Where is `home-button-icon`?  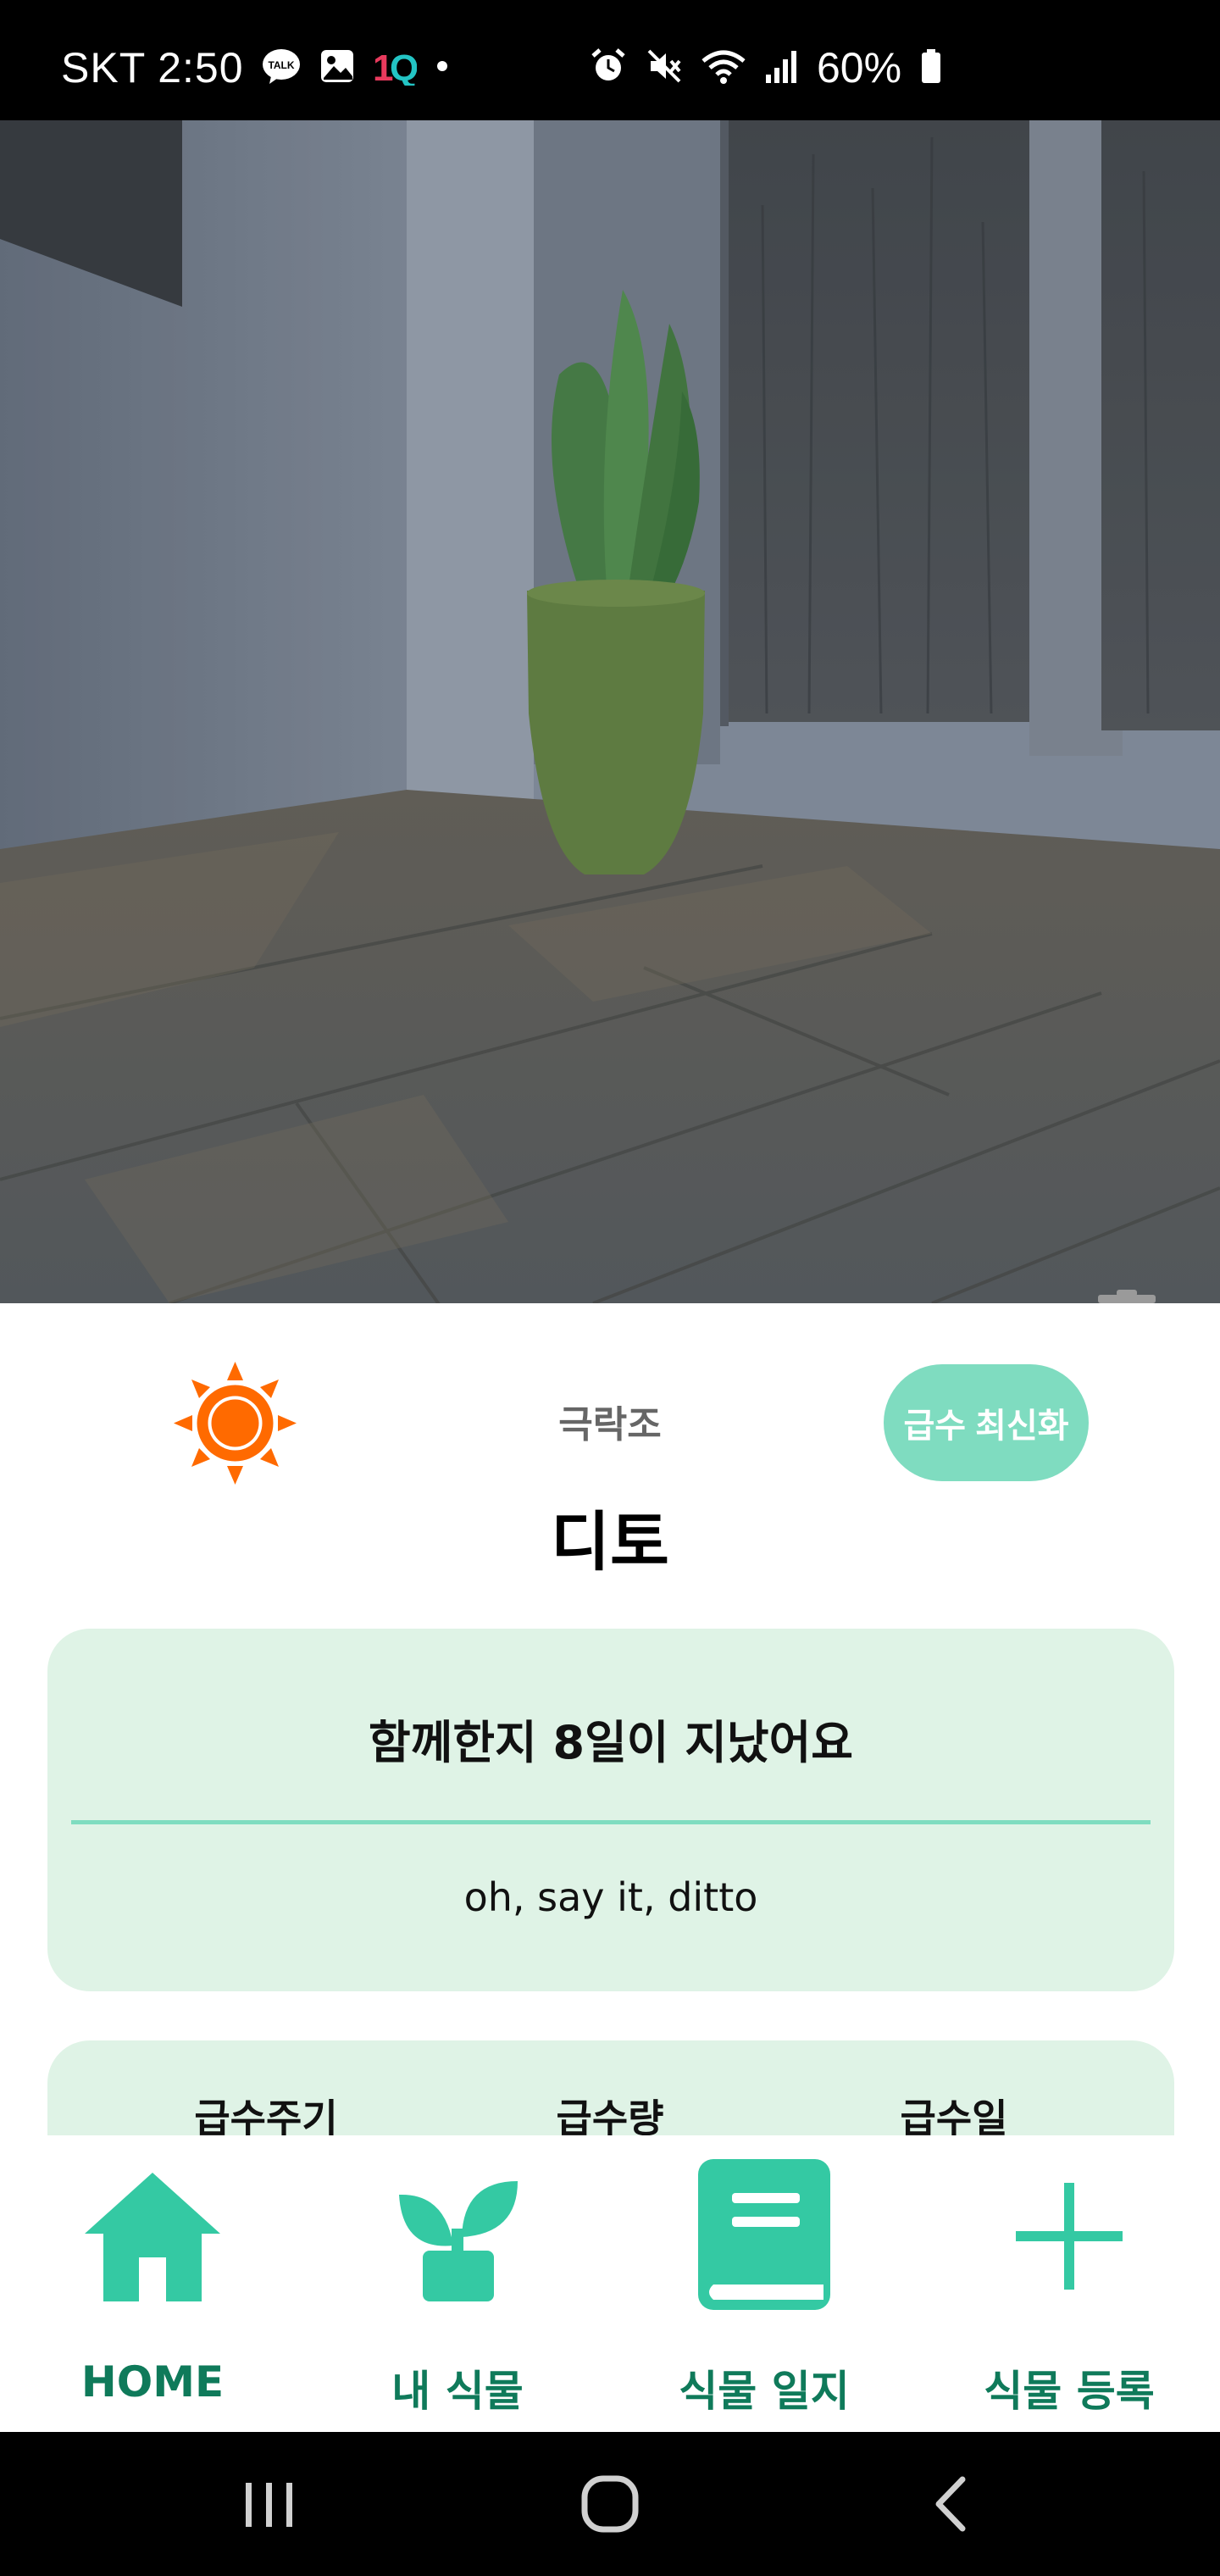 home-button-icon is located at coordinates (610, 2504).